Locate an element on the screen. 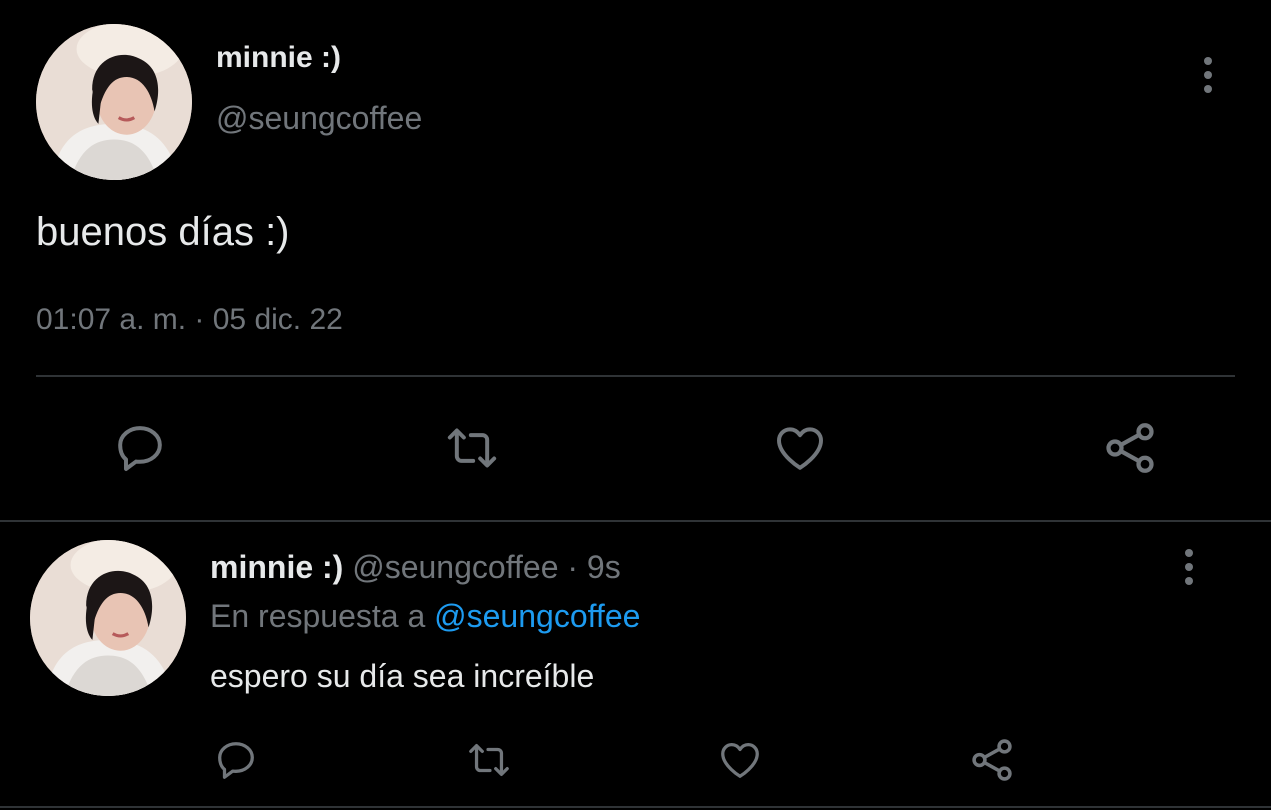 The width and height of the screenshot is (1271, 810). tweet-text: espero su día sea increíble is located at coordinates (402, 676).